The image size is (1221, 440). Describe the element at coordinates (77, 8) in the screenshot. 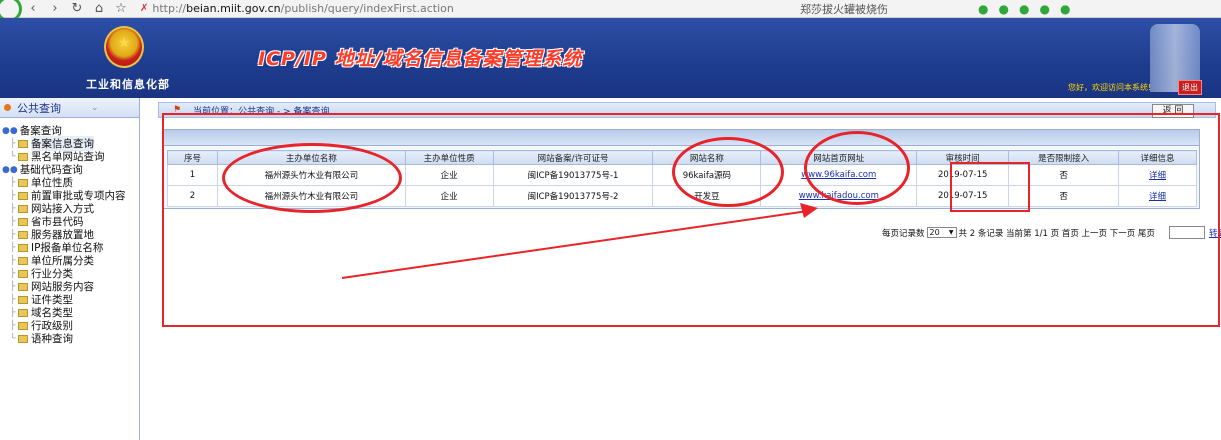

I see `reload-icon: ↻` at that location.